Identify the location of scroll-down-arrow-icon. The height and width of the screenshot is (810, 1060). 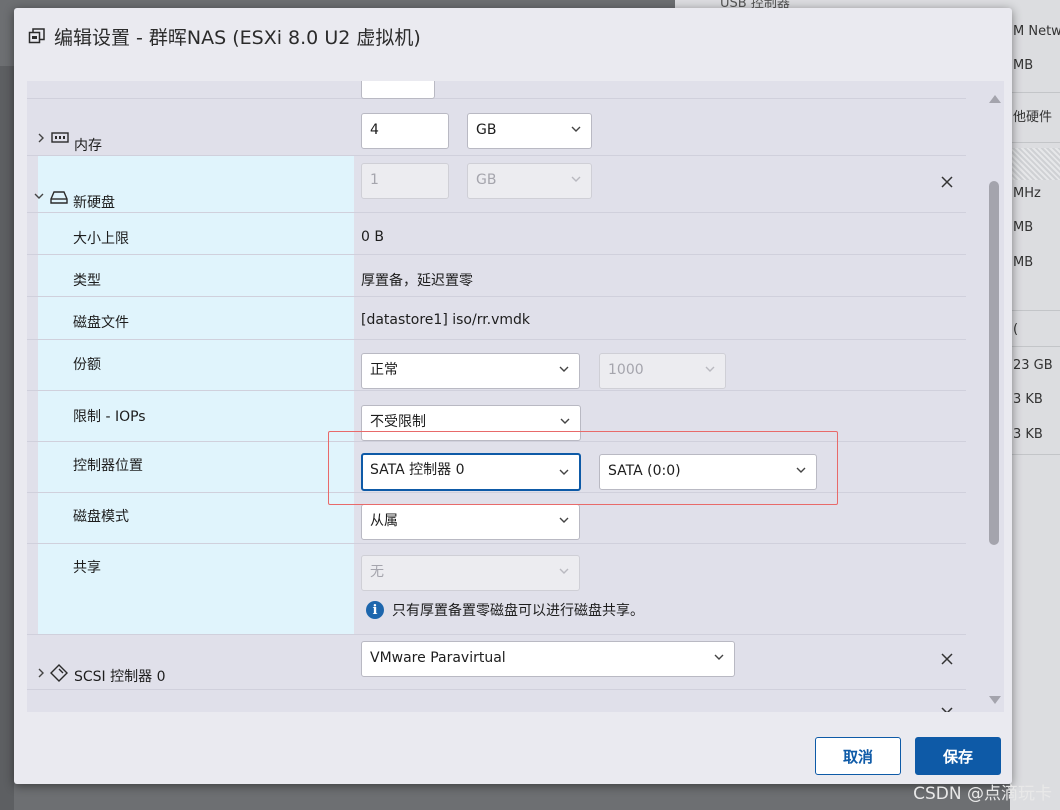
(995, 700).